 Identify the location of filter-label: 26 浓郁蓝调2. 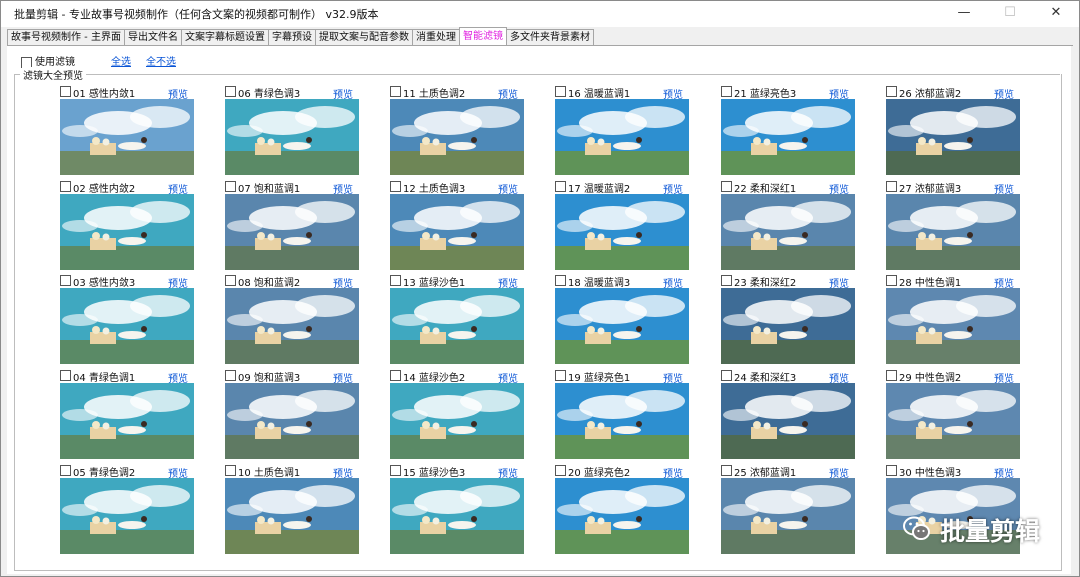
(930, 94).